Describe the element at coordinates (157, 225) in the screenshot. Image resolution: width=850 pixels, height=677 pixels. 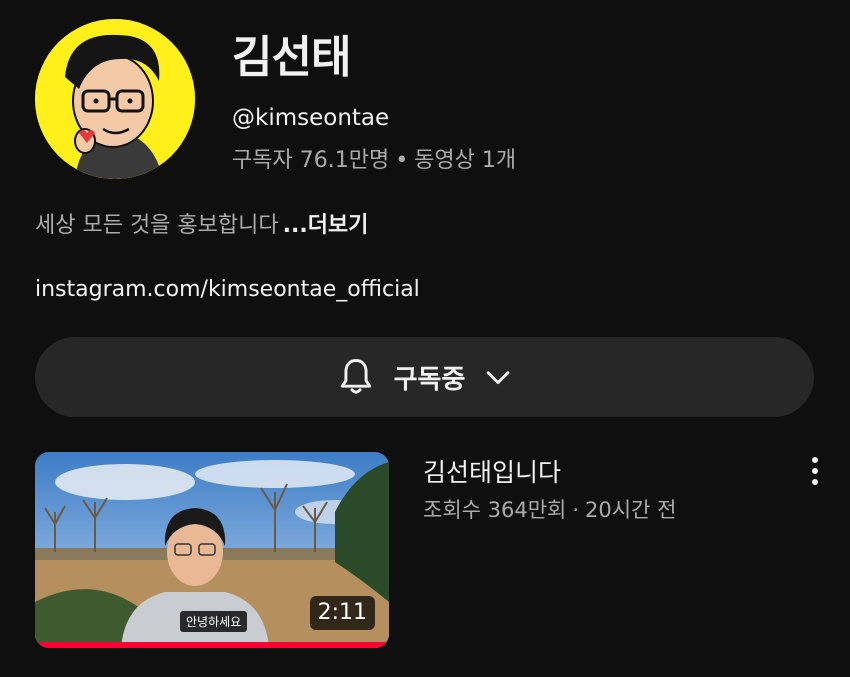
I see `description-text: 세상 모든 것을 홍보합니다` at that location.